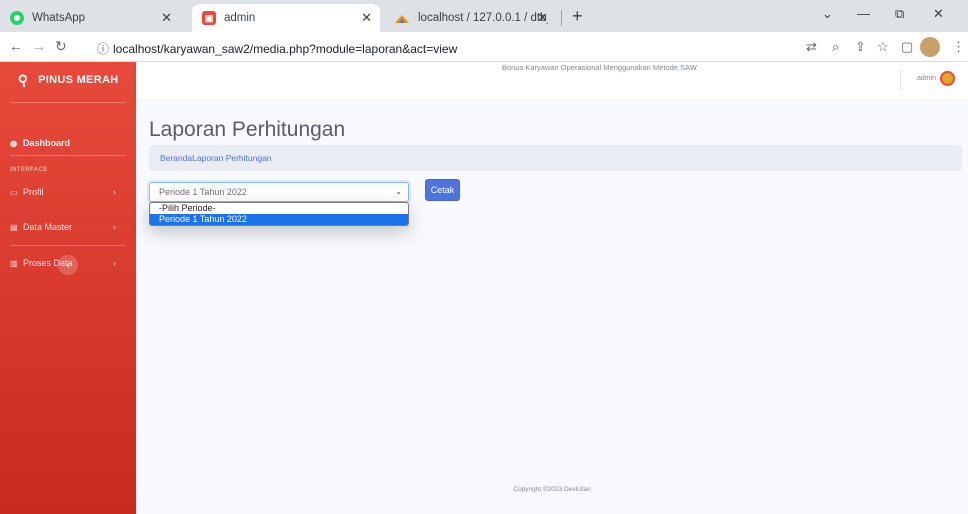 The height and width of the screenshot is (514, 968). What do you see at coordinates (279, 208) in the screenshot?
I see `dropdown-option: -Pilih Periode-` at bounding box center [279, 208].